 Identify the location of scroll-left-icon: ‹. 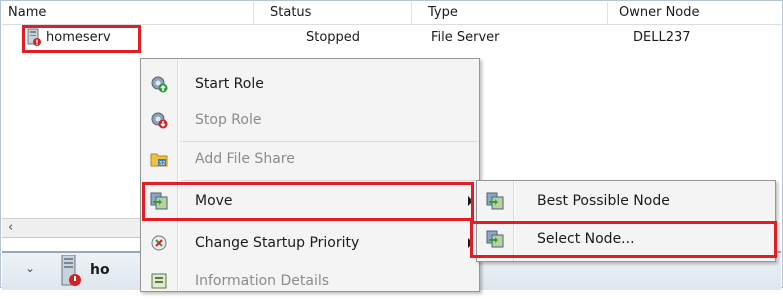
(10, 228).